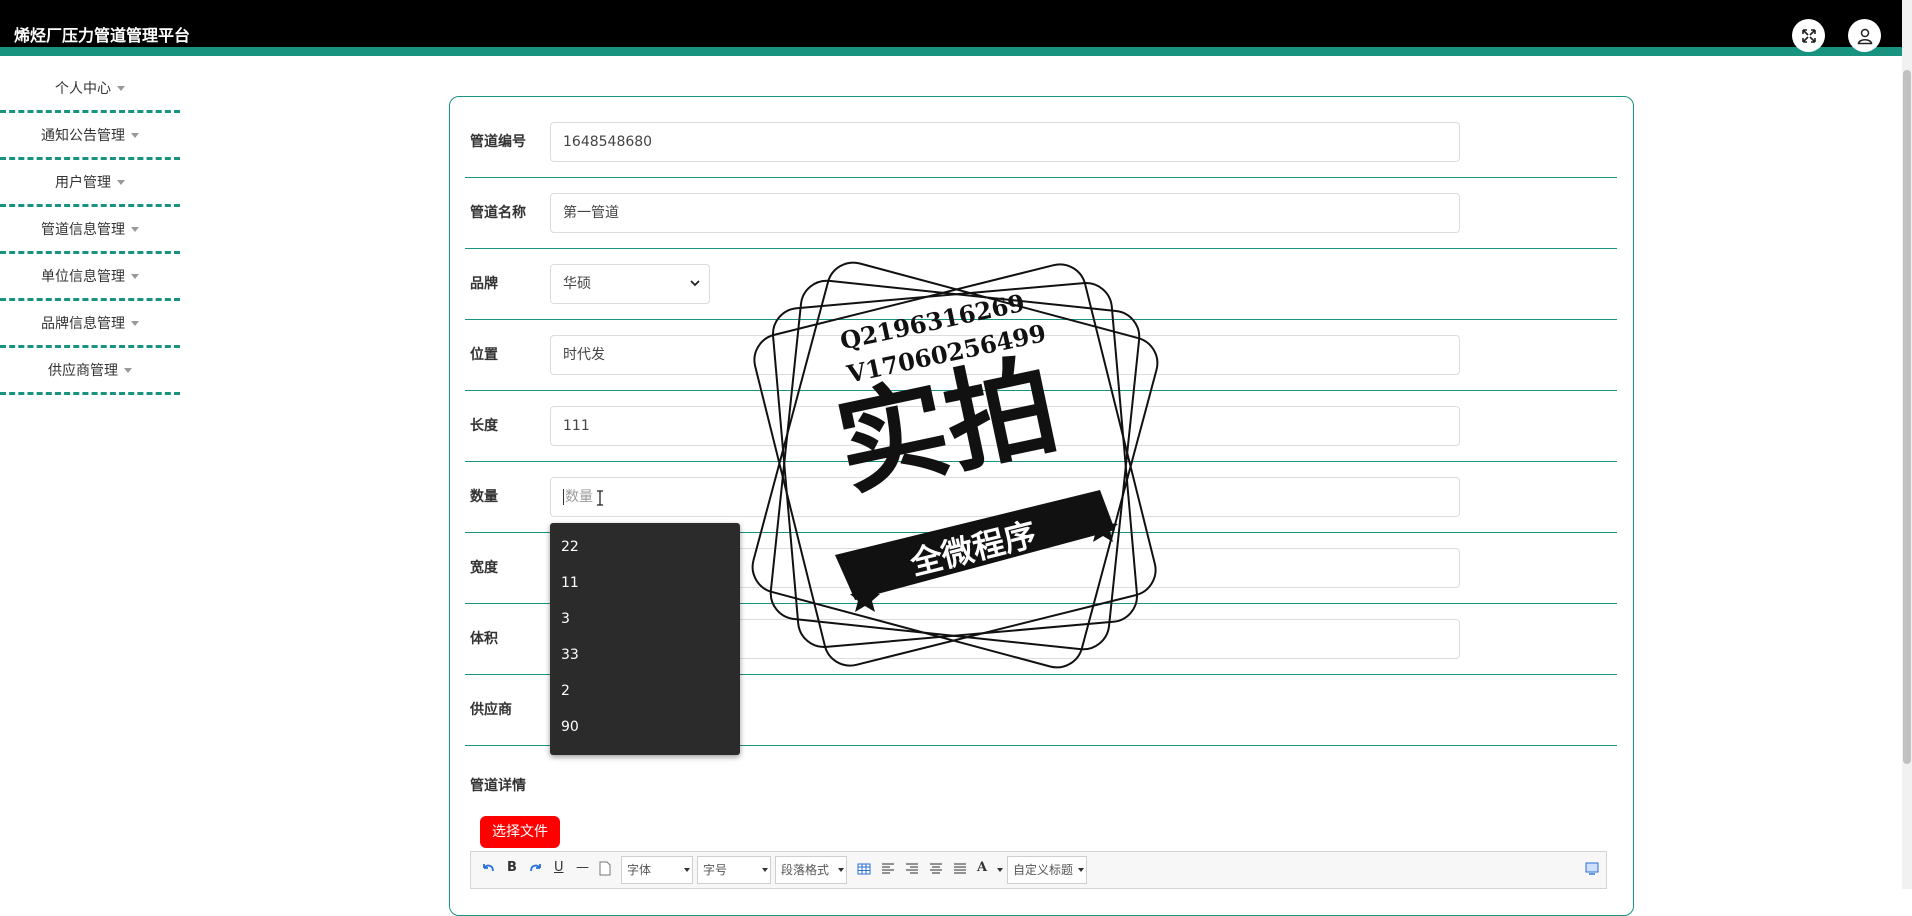  What do you see at coordinates (657, 870) in the screenshot?
I see `font-family-select: 字体` at bounding box center [657, 870].